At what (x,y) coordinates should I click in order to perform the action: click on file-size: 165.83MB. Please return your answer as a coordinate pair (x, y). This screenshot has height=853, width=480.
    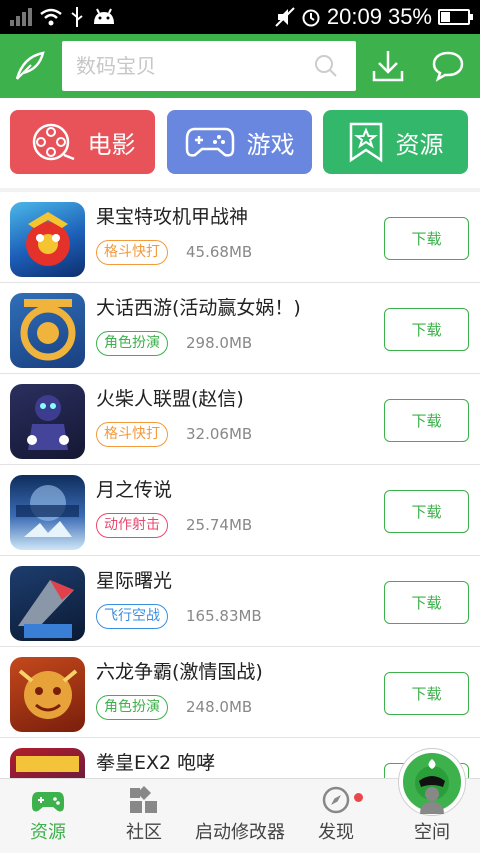
    Looking at the image, I should click on (224, 616).